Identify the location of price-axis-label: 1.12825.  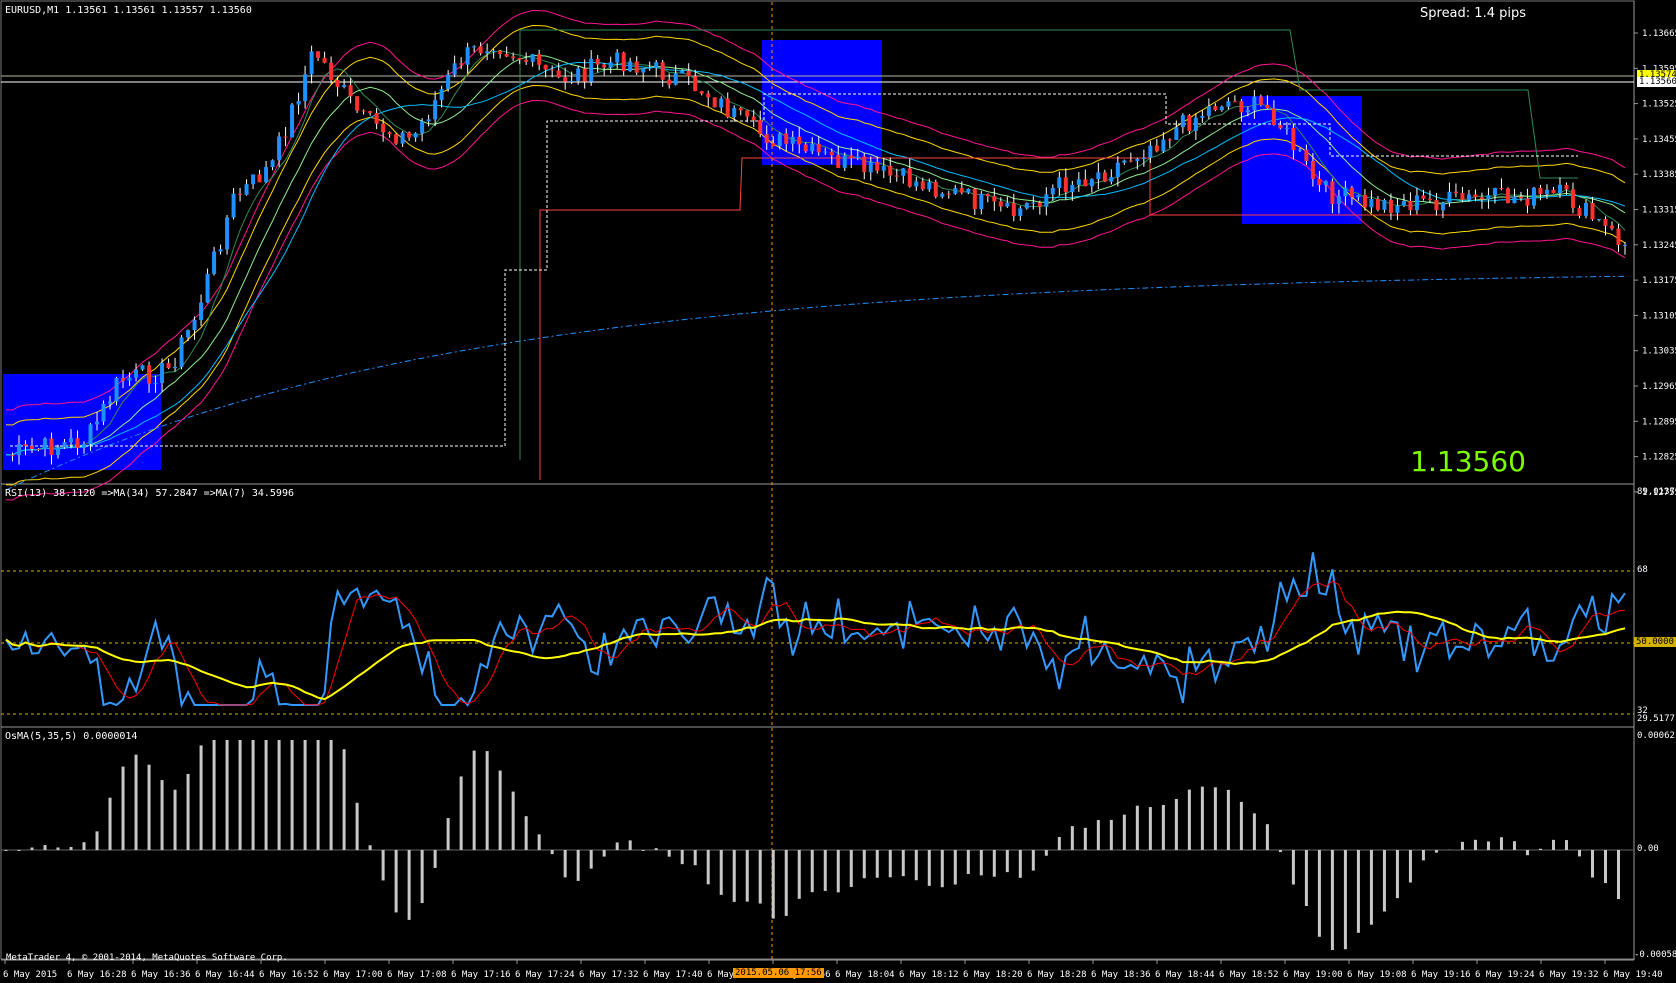
(1659, 458).